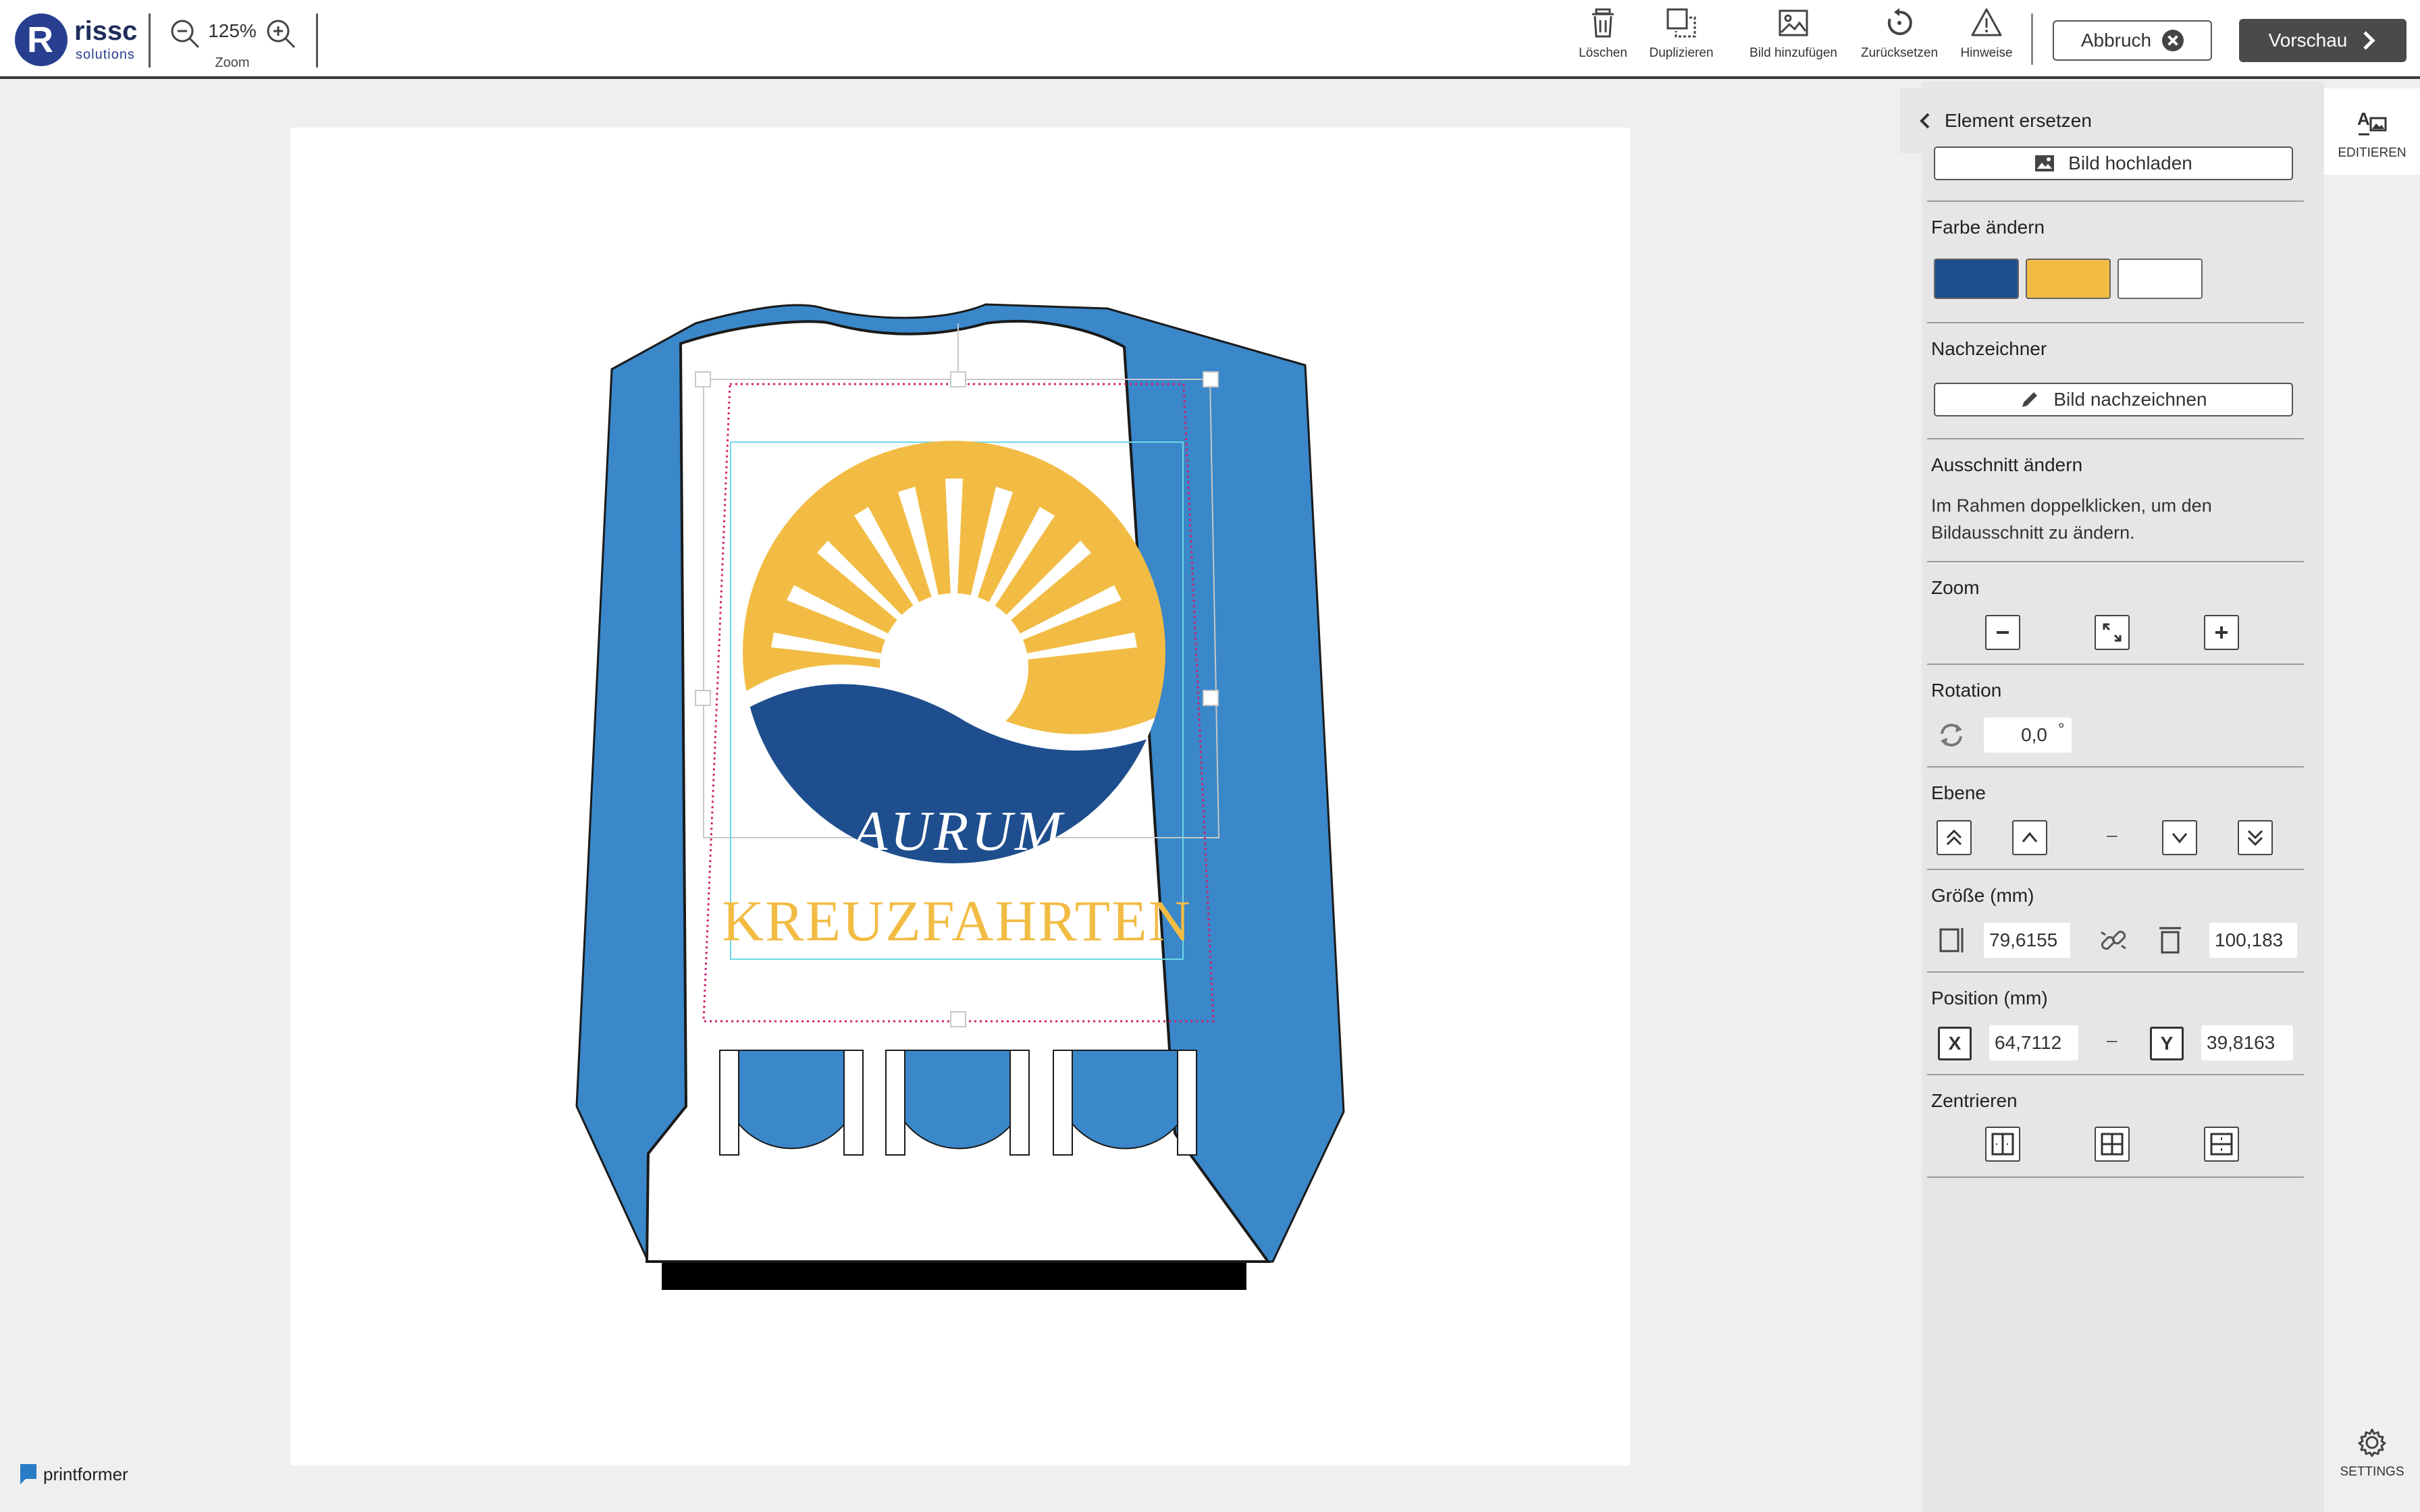 Image resolution: width=2420 pixels, height=1512 pixels. I want to click on center-horizontal-button, so click(2002, 1144).